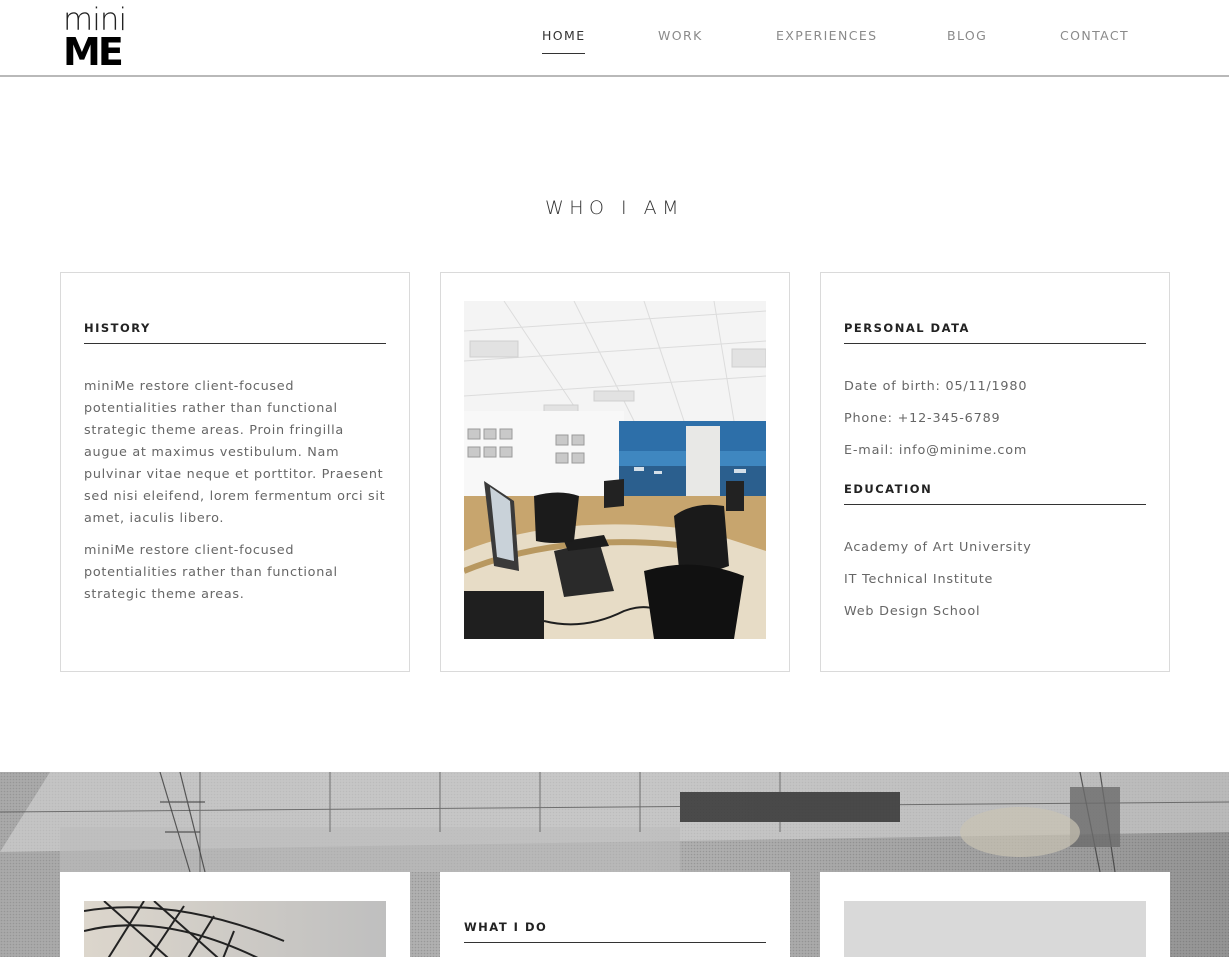 The height and width of the screenshot is (957, 1229). I want to click on office-photo, so click(615, 470).